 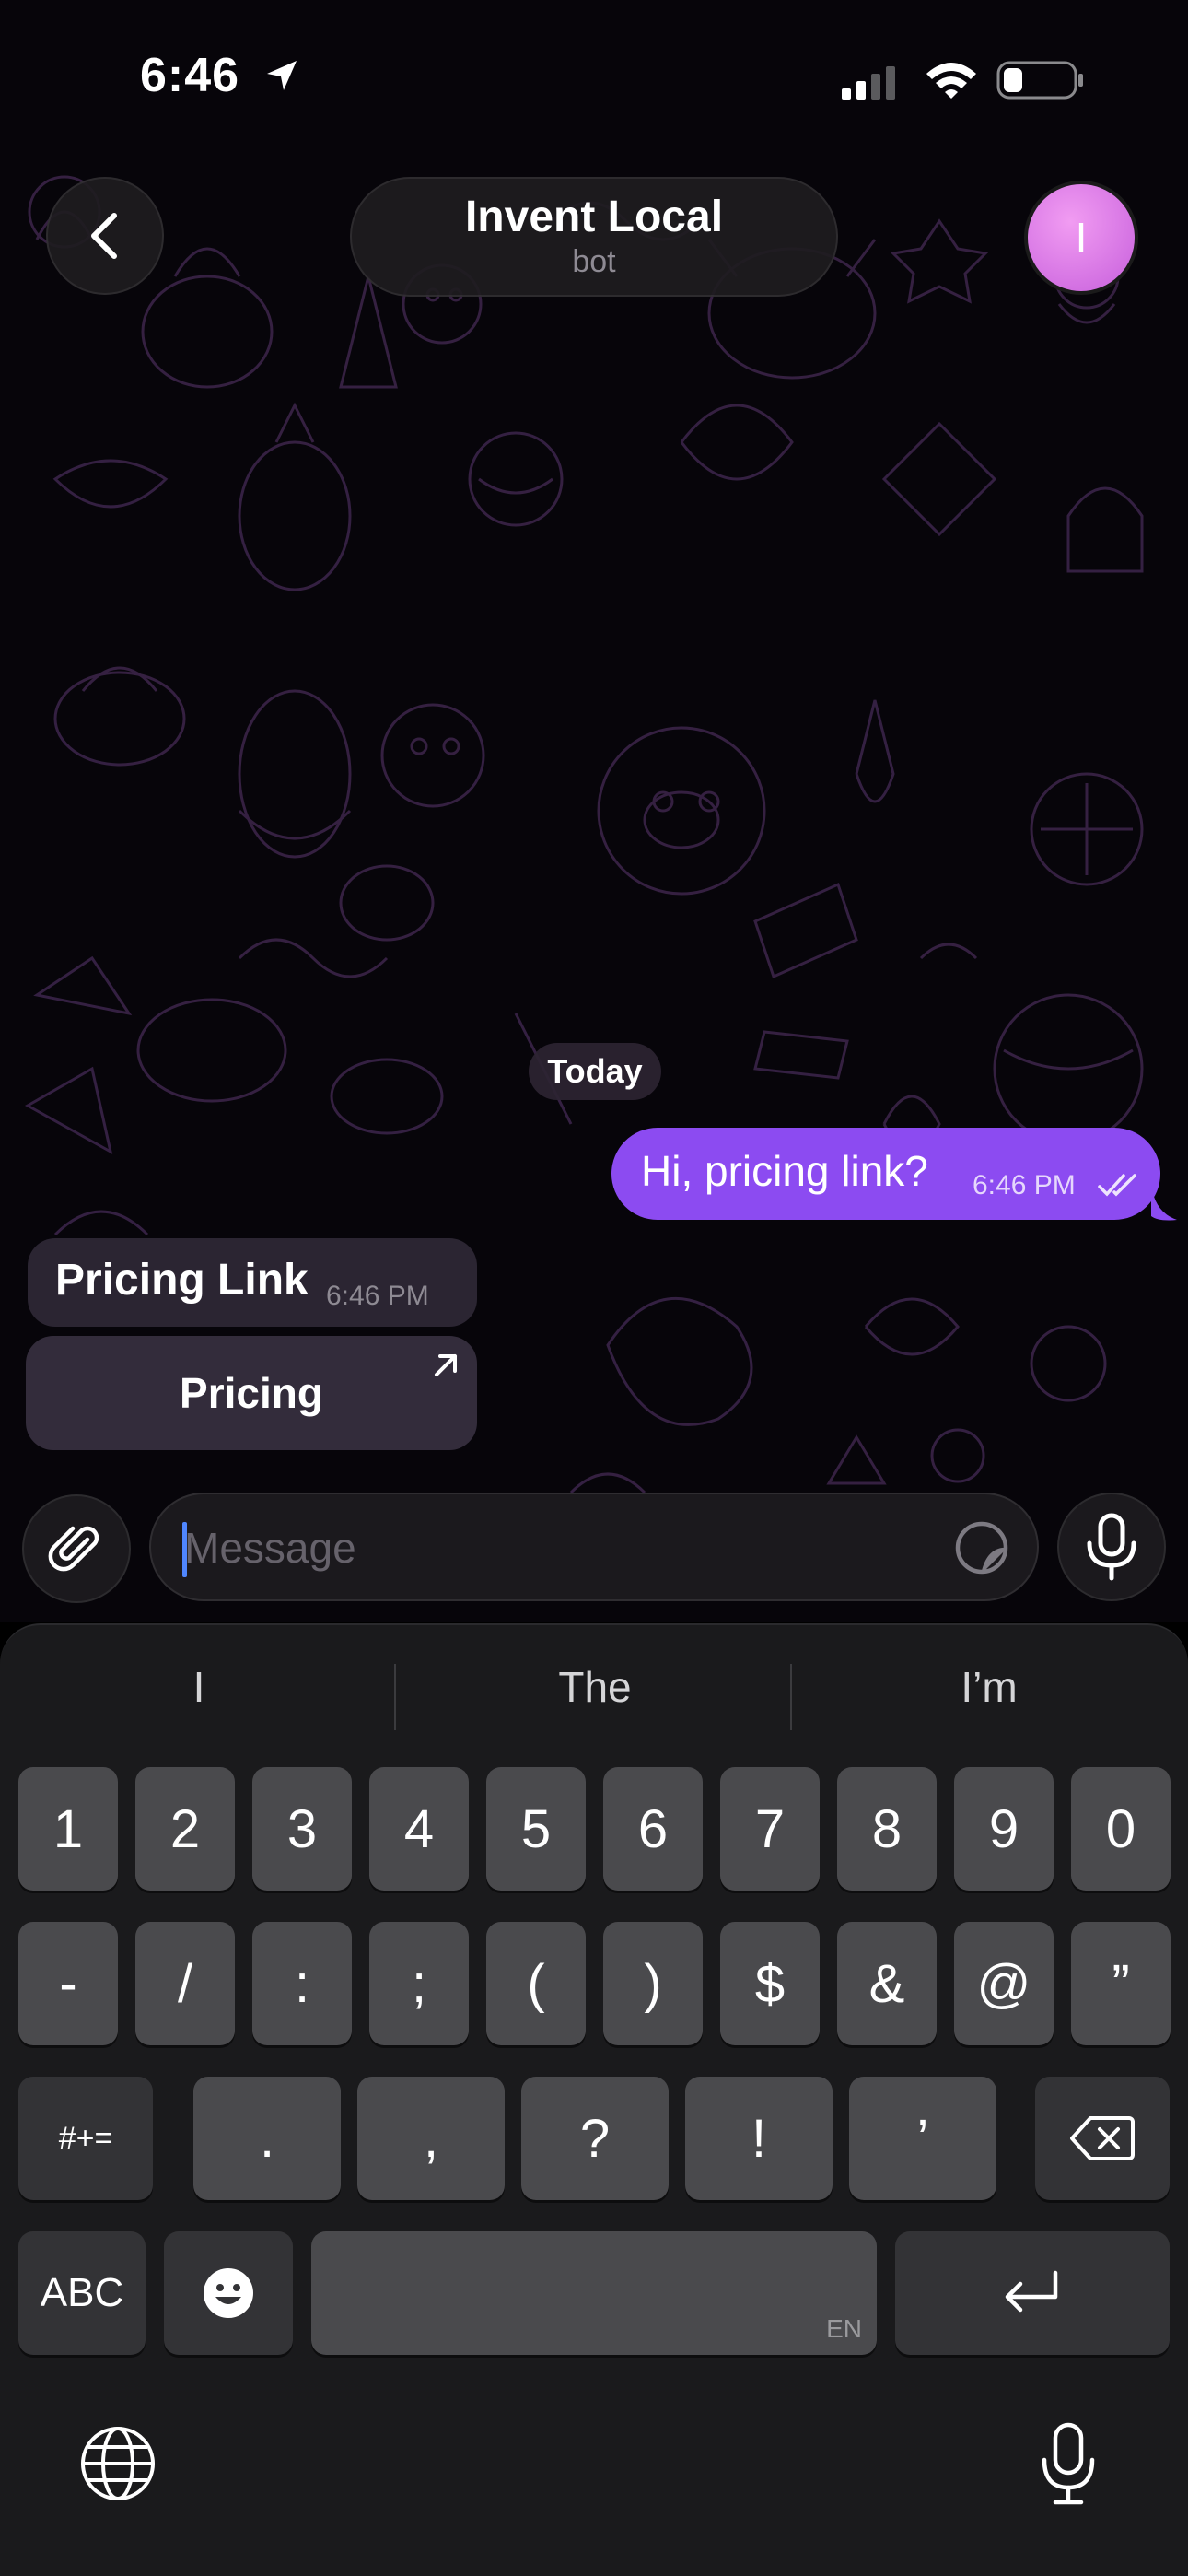 I want to click on outgoing-message: Hi, pricing link? 6:46 PM, so click(x=886, y=1174).